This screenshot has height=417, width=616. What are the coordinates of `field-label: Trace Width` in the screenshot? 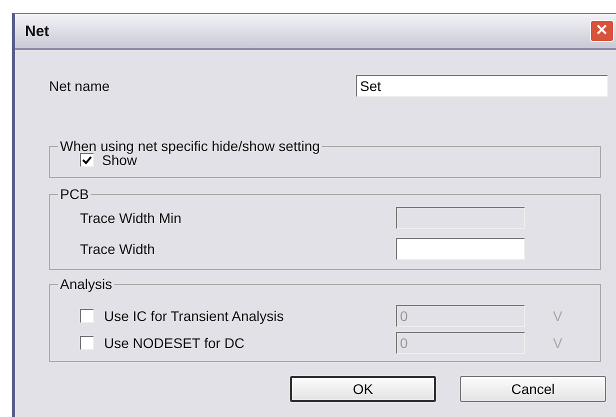 It's located at (118, 248).